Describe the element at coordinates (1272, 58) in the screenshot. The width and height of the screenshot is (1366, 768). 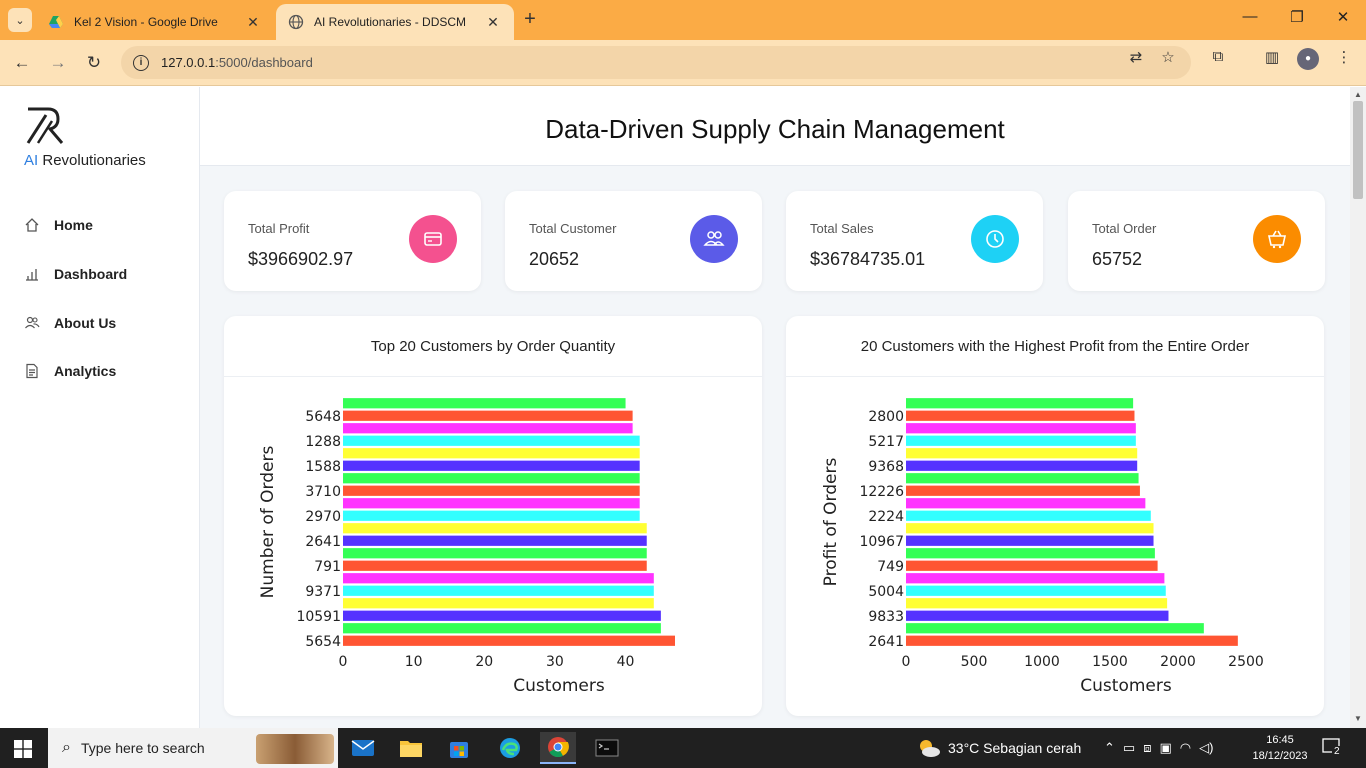
I see `side-panel-icon: ▥` at that location.